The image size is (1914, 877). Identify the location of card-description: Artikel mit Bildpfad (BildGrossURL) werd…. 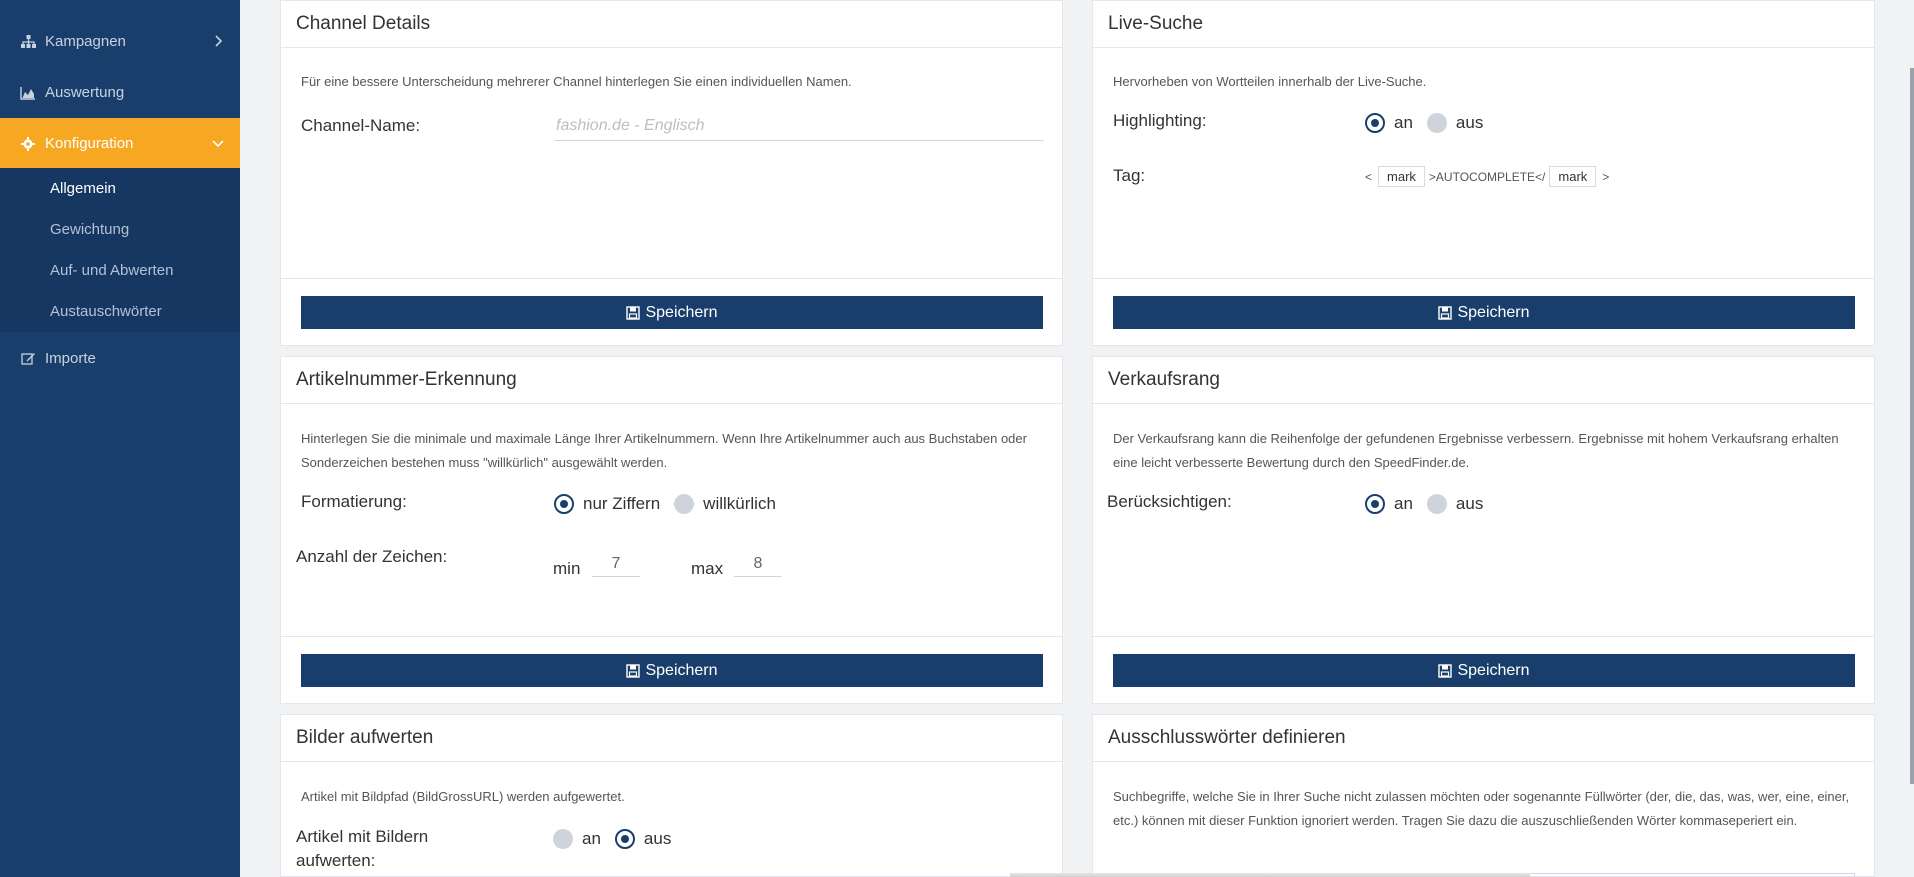
(463, 796).